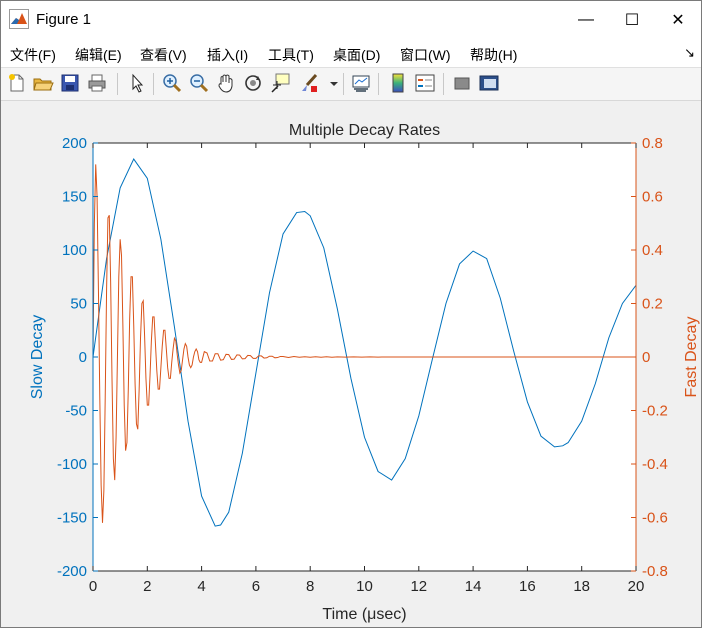 This screenshot has width=702, height=628. I want to click on x-tick-label: 12, so click(418, 586).